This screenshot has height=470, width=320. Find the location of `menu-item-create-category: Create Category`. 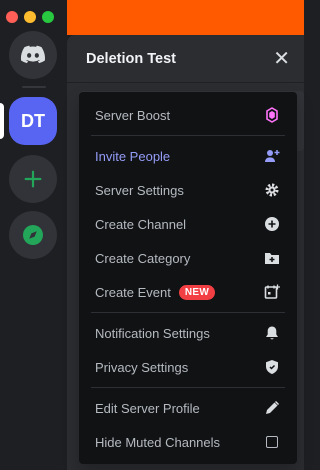

menu-item-create-category: Create Category is located at coordinates (188, 258).